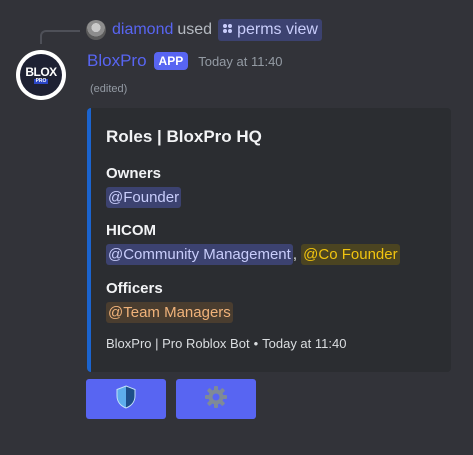 This screenshot has width=473, height=455. What do you see at coordinates (134, 173) in the screenshot?
I see `field-name: Owners` at bounding box center [134, 173].